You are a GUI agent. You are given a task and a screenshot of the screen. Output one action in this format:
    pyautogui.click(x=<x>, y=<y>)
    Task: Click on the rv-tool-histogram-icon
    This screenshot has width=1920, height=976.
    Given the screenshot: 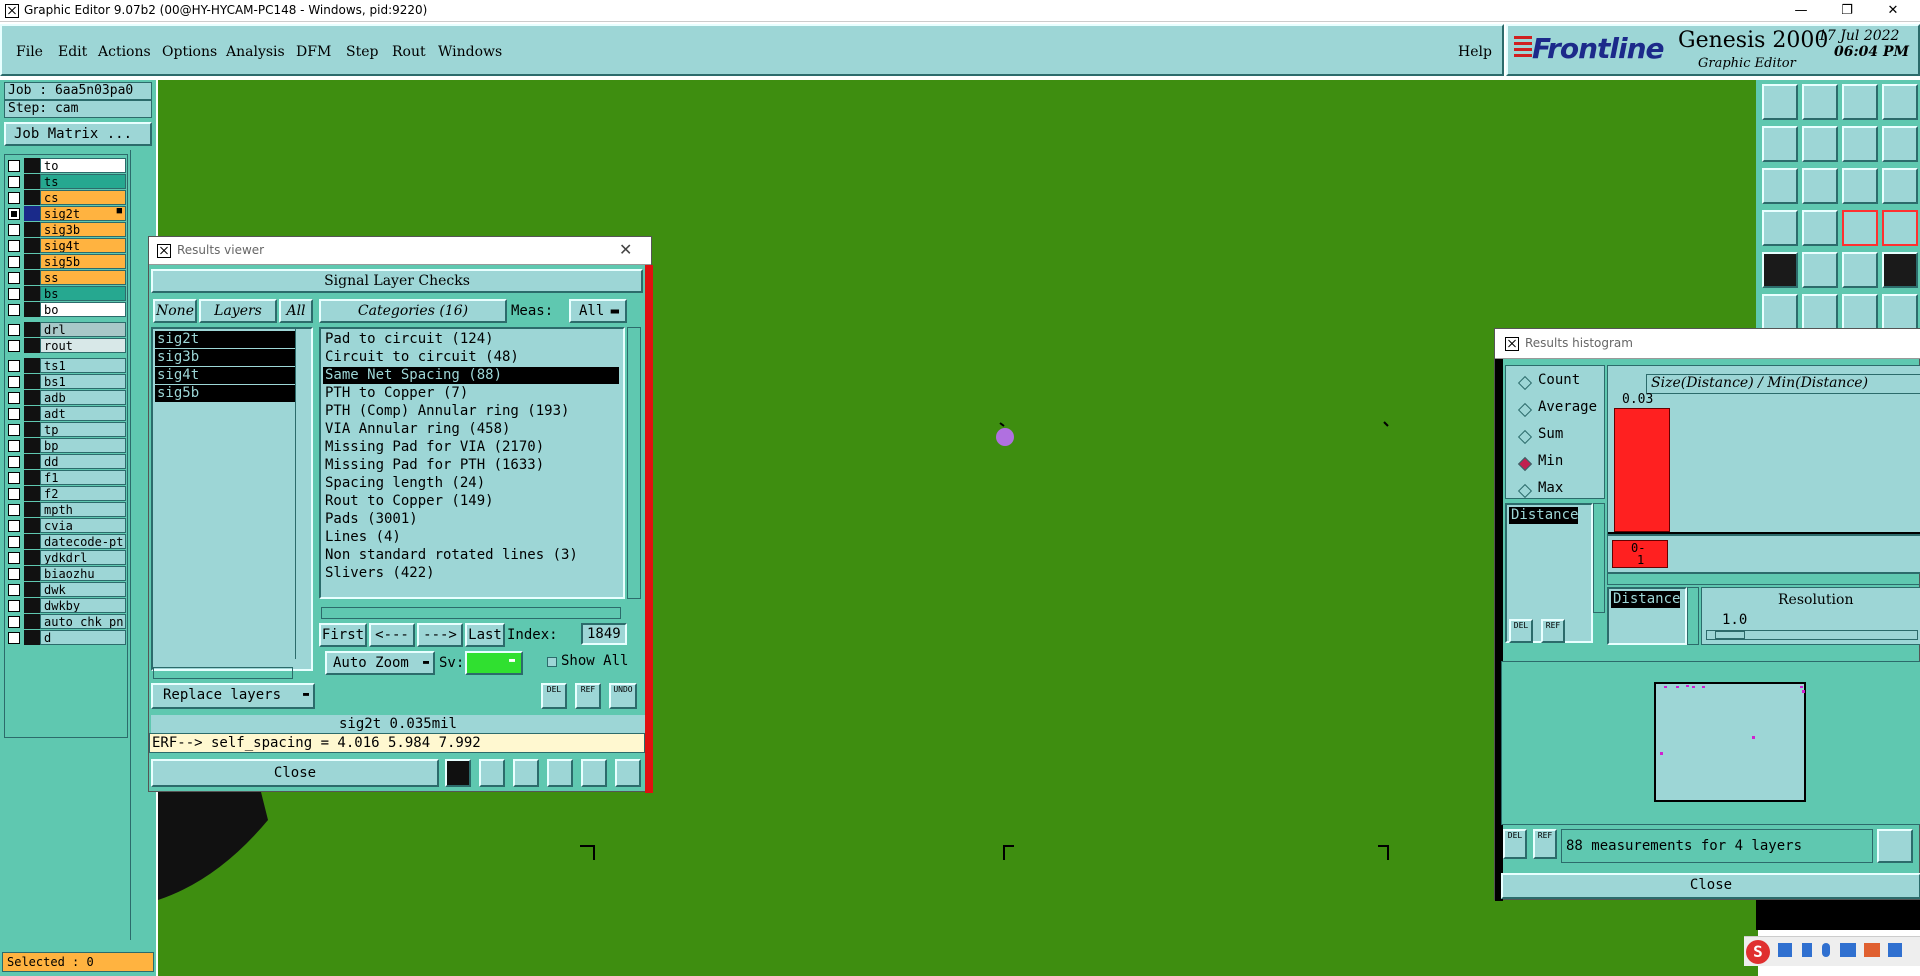 What is the action you would take?
    pyautogui.click(x=628, y=773)
    